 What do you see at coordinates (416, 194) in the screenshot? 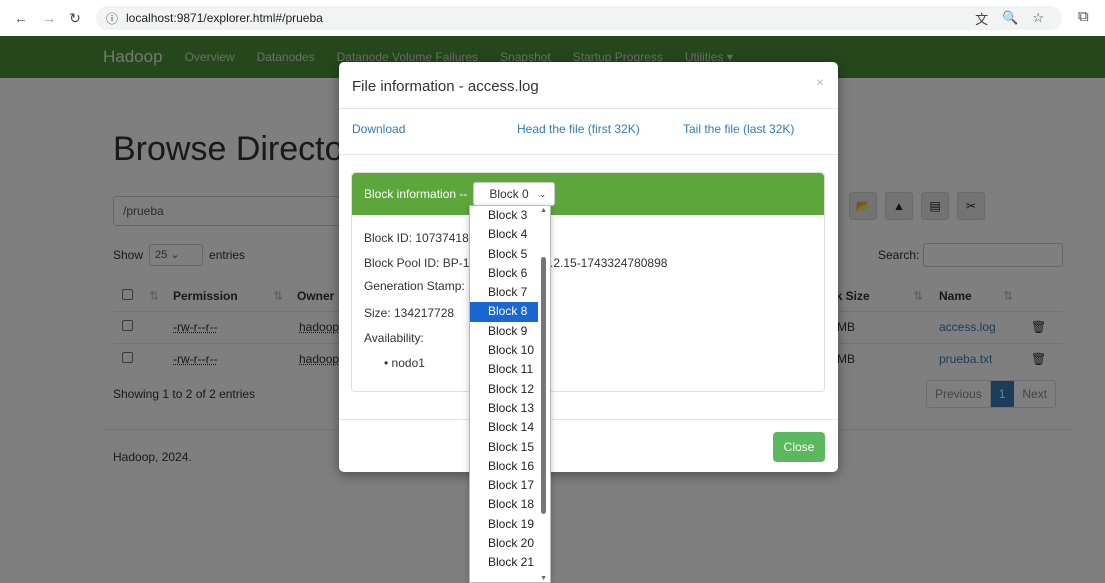
I see `block-info-label: Block information --` at bounding box center [416, 194].